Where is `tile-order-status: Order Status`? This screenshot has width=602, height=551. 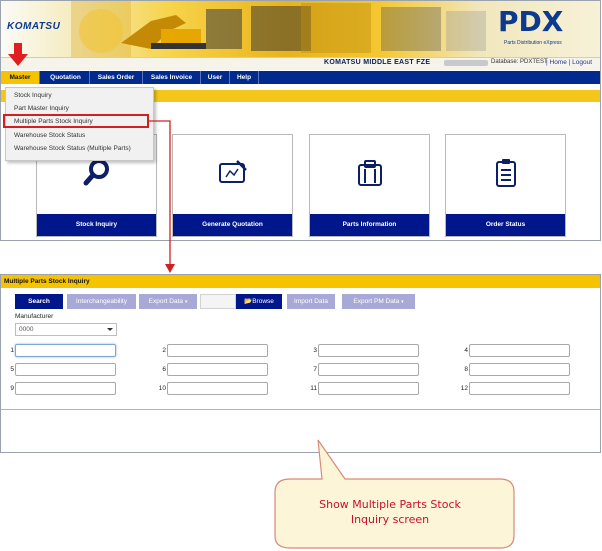 tile-order-status: Order Status is located at coordinates (505, 185).